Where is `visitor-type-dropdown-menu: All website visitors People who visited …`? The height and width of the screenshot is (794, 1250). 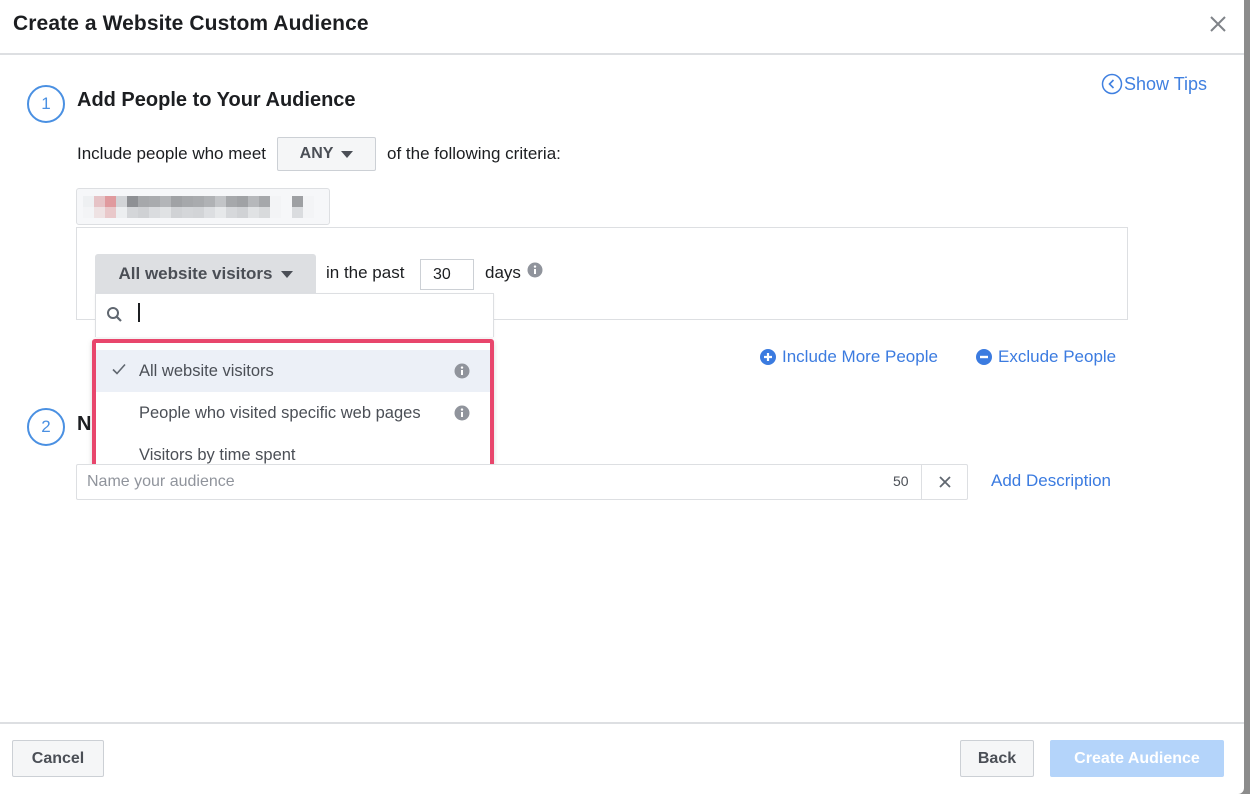
visitor-type-dropdown-menu: All website visitors People who visited … is located at coordinates (293, 408).